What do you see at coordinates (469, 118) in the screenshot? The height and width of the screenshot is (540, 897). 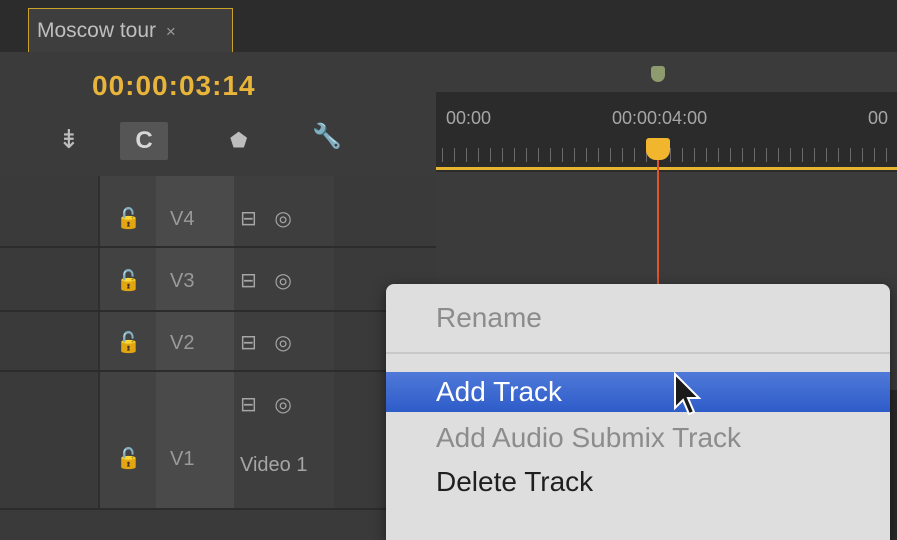 I see `ruler-label: 00:00` at bounding box center [469, 118].